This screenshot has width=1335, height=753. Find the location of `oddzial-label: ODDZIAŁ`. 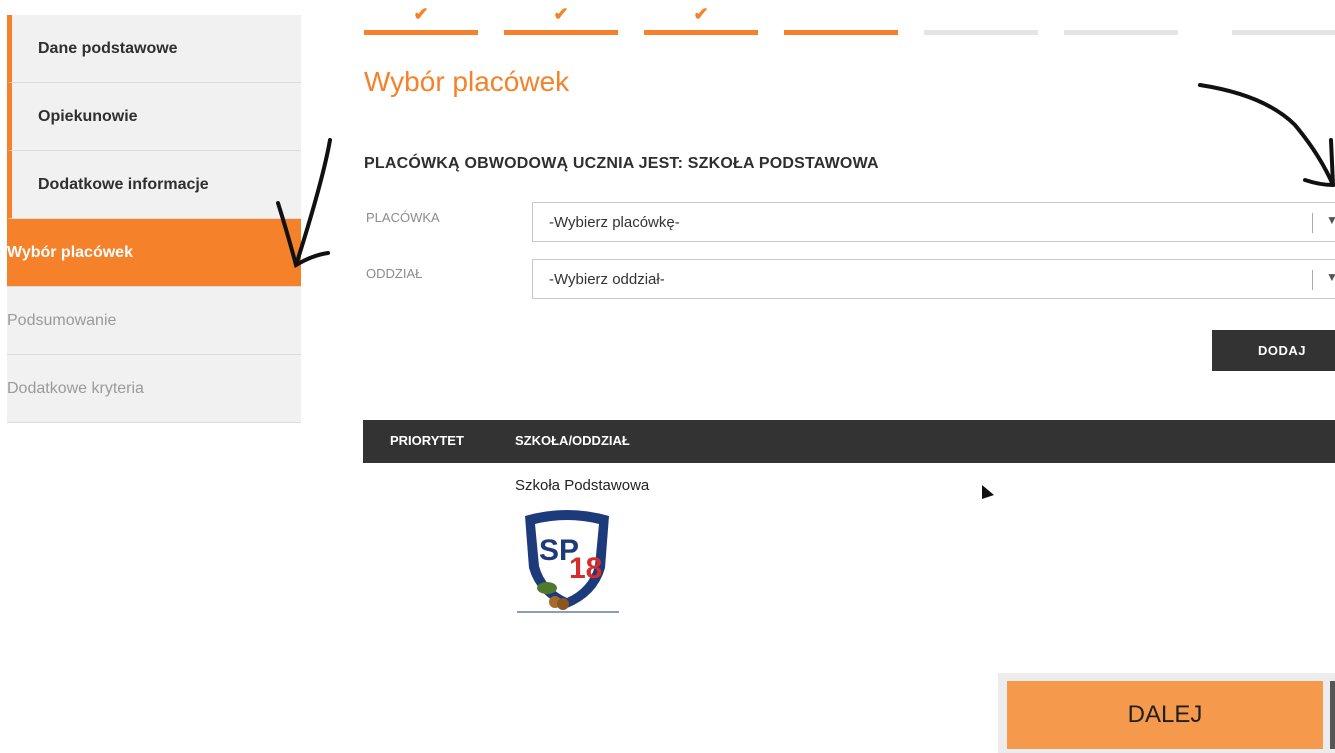

oddzial-label: ODDZIAŁ is located at coordinates (394, 273).